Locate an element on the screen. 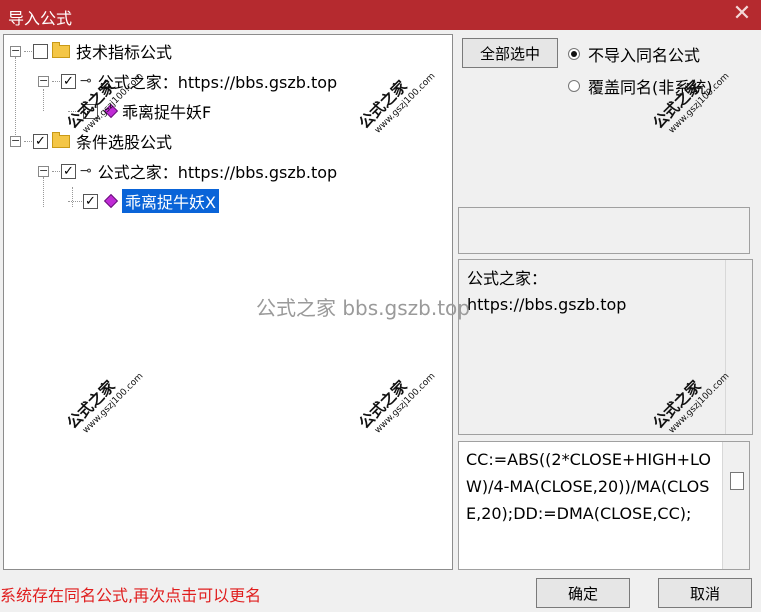 The height and width of the screenshot is (612, 761). tree-node-tech-indicators: − 技术指标公式 is located at coordinates (91, 51).